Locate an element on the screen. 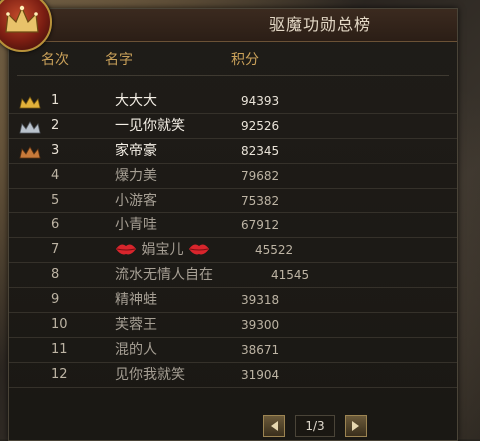  rank-value: 6 is located at coordinates (55, 225).